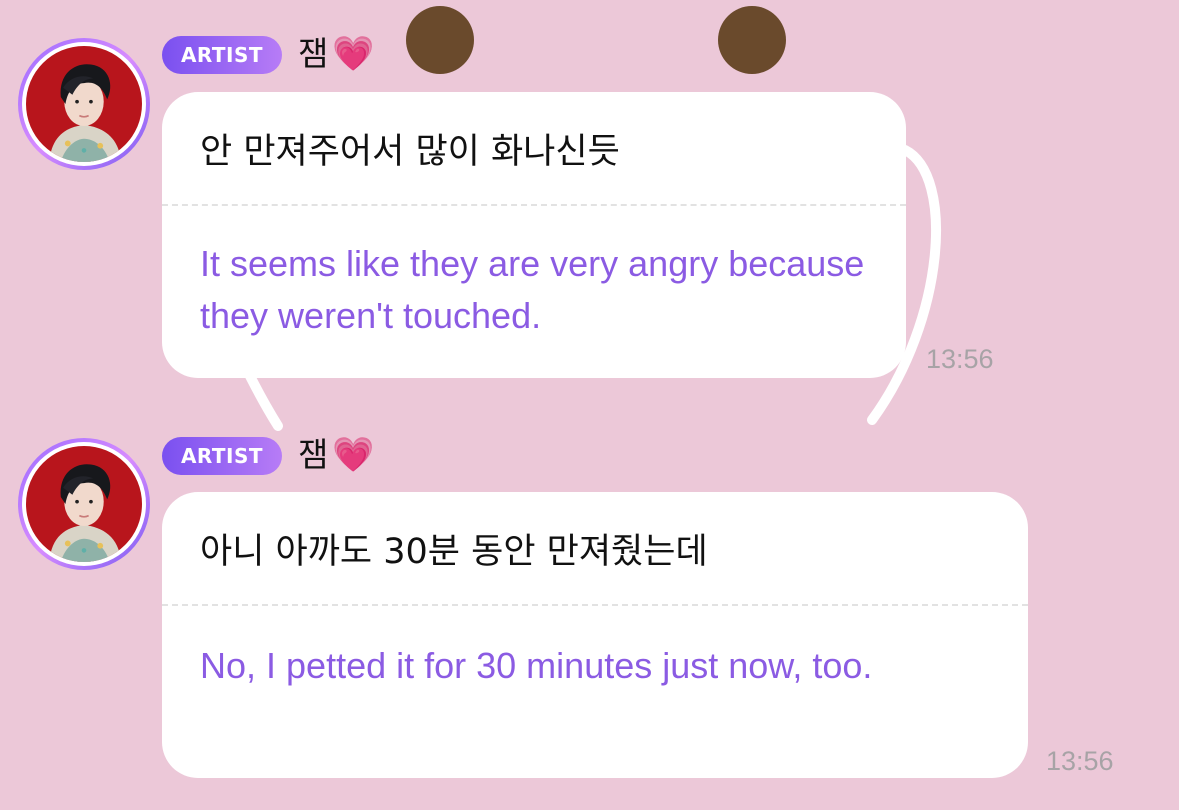  I want to click on curved-line-shape-left, so click(263, 399).